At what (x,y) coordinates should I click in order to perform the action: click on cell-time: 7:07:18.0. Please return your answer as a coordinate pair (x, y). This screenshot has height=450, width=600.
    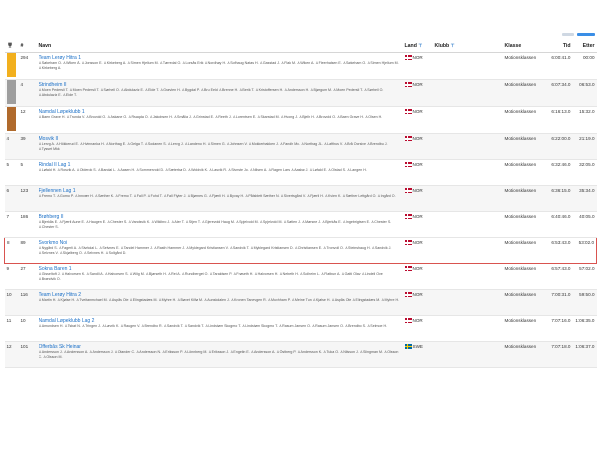
    Looking at the image, I should click on (558, 354).